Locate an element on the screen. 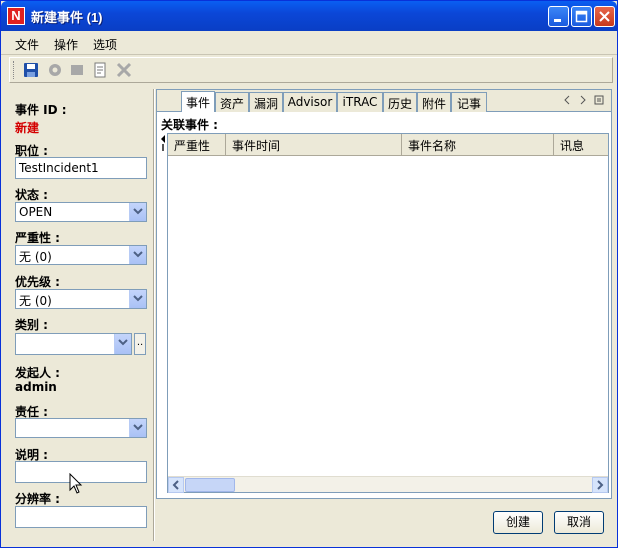 This screenshot has width=618, height=548. column-event-time: 事件时间 is located at coordinates (314, 144).